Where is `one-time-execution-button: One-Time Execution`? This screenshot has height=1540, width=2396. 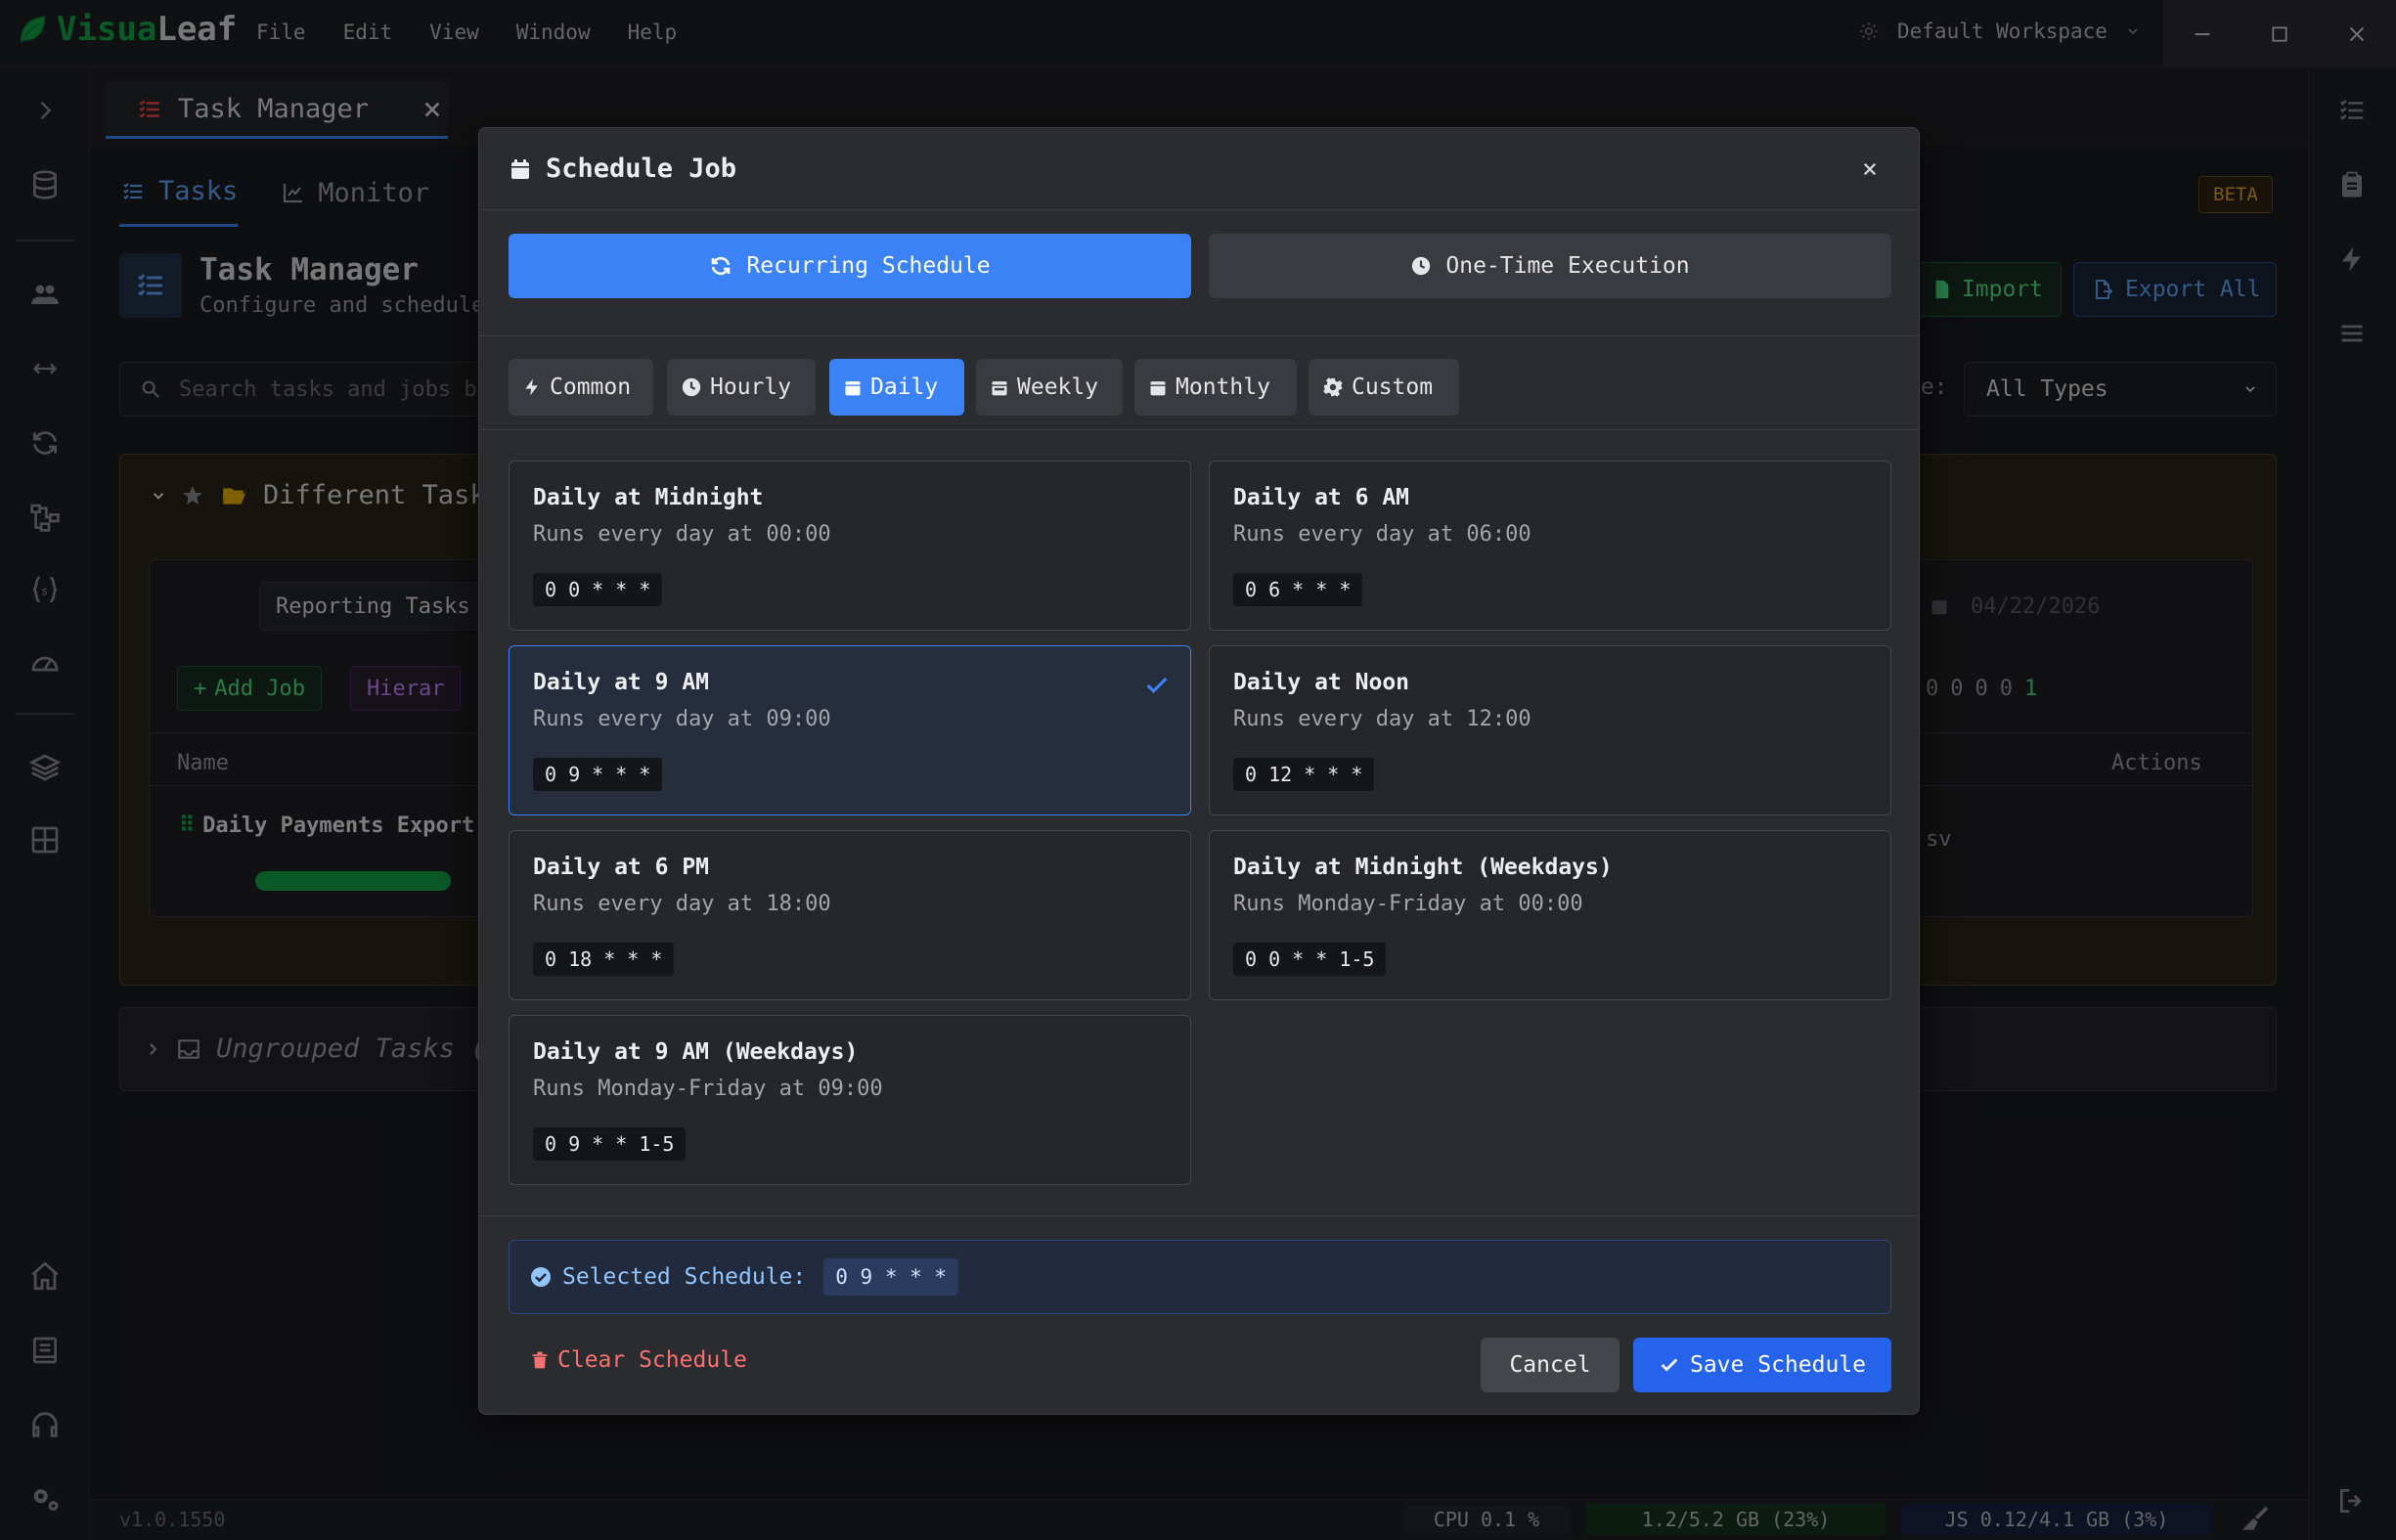 one-time-execution-button: One-Time Execution is located at coordinates (1550, 266).